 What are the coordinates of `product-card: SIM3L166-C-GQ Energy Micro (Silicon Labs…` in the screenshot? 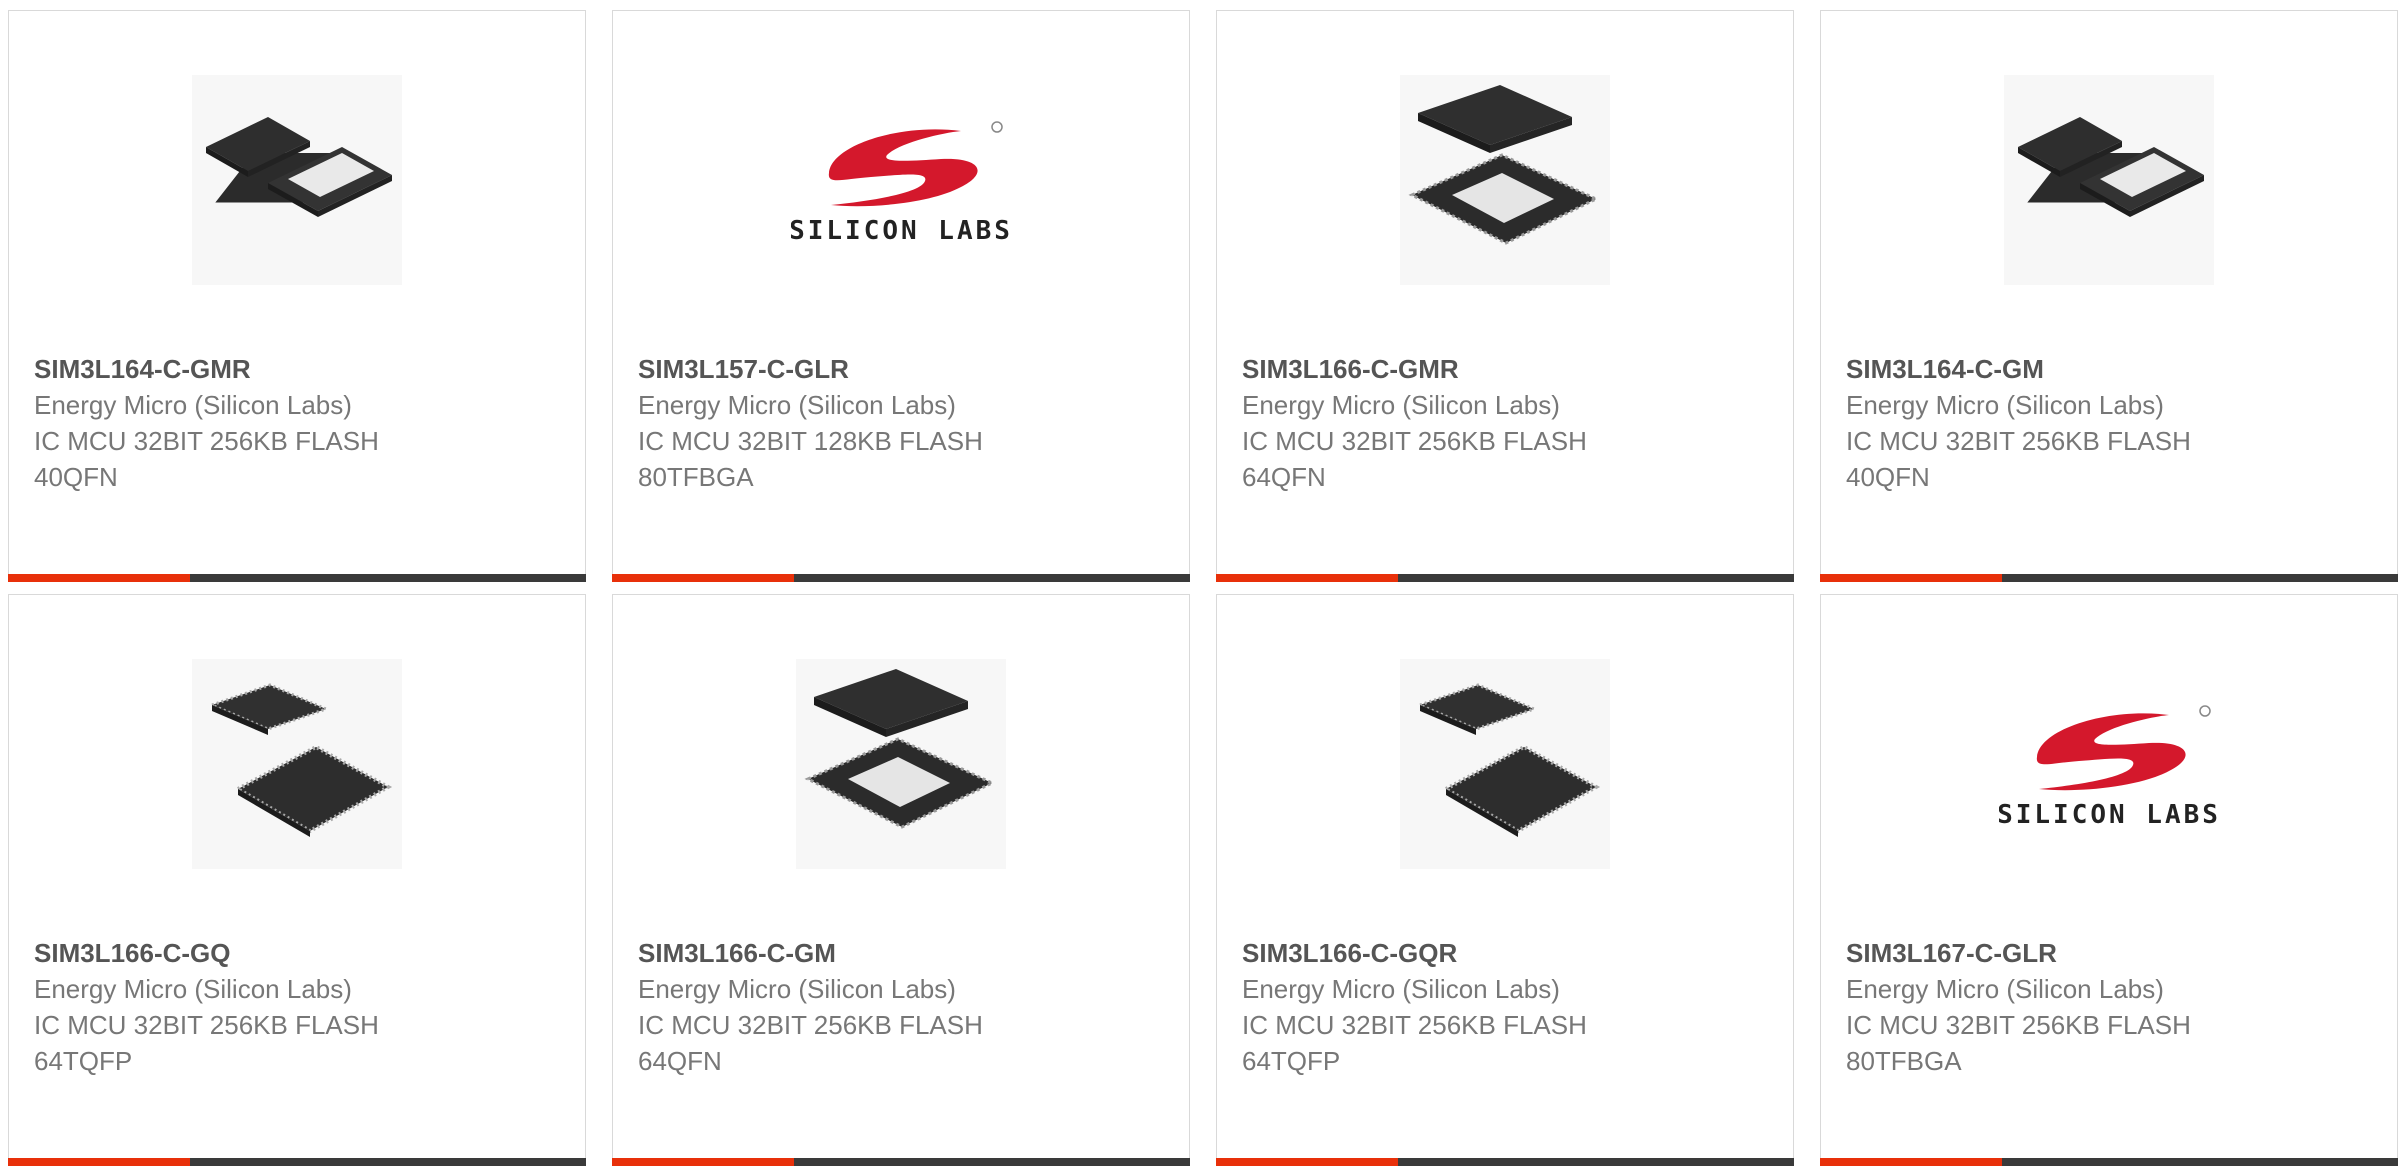 It's located at (297, 880).